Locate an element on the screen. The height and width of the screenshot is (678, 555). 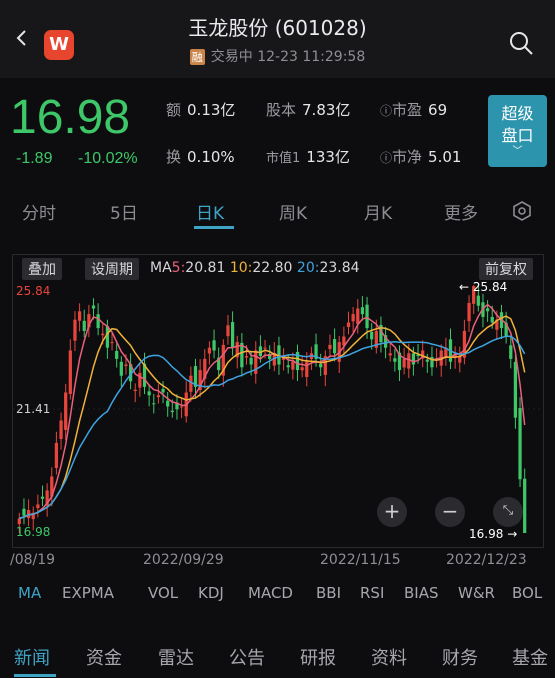
tab-announcements: 公告 is located at coordinates (247, 657).